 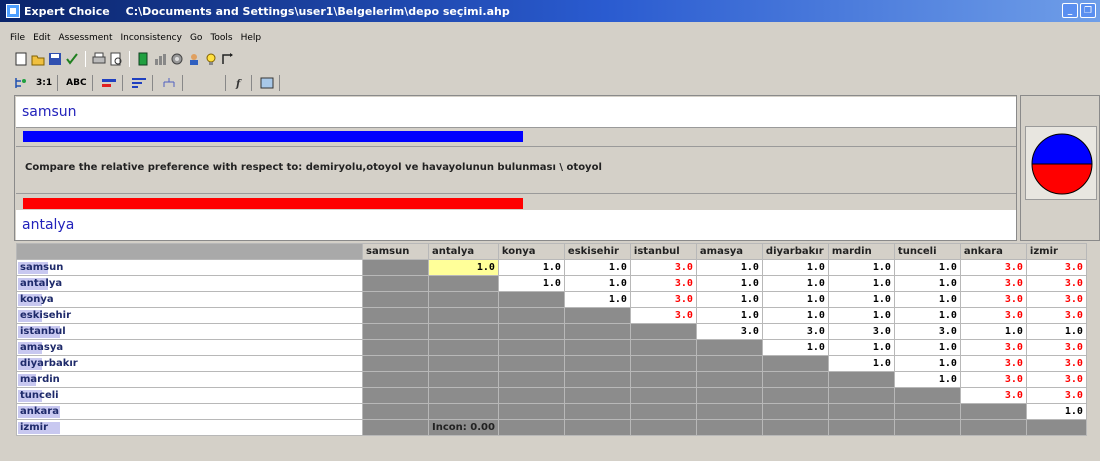 What do you see at coordinates (139, 83) in the screenshot?
I see `tab-sort` at bounding box center [139, 83].